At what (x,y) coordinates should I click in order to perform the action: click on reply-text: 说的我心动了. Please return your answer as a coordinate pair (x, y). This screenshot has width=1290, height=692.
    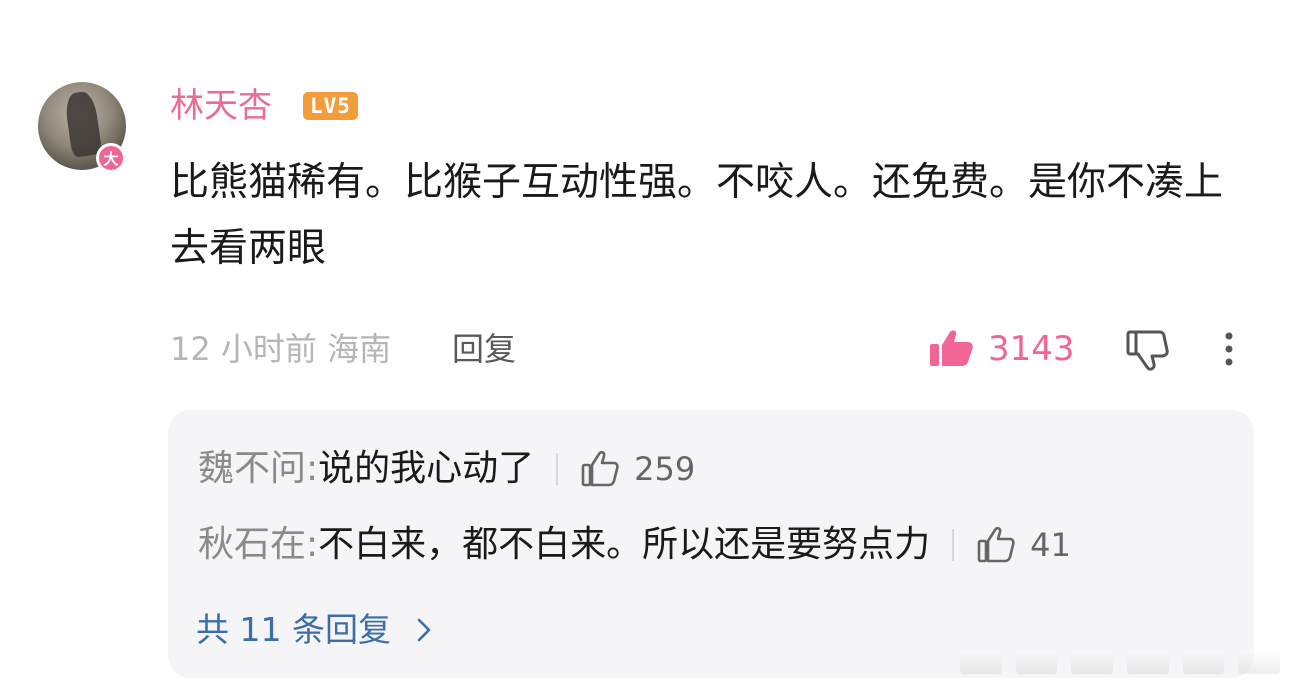
    Looking at the image, I should click on (426, 468).